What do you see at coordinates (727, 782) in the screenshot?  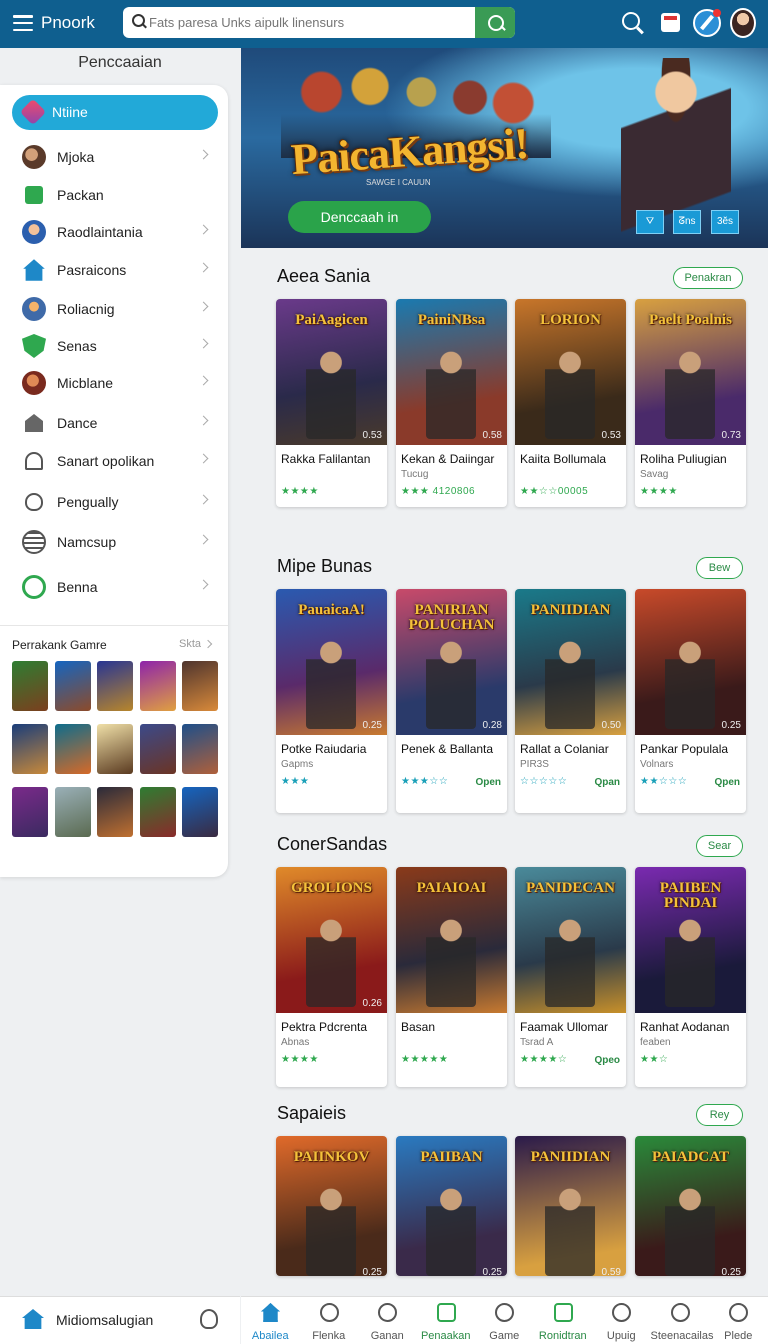 I see `open-button: Qpen` at bounding box center [727, 782].